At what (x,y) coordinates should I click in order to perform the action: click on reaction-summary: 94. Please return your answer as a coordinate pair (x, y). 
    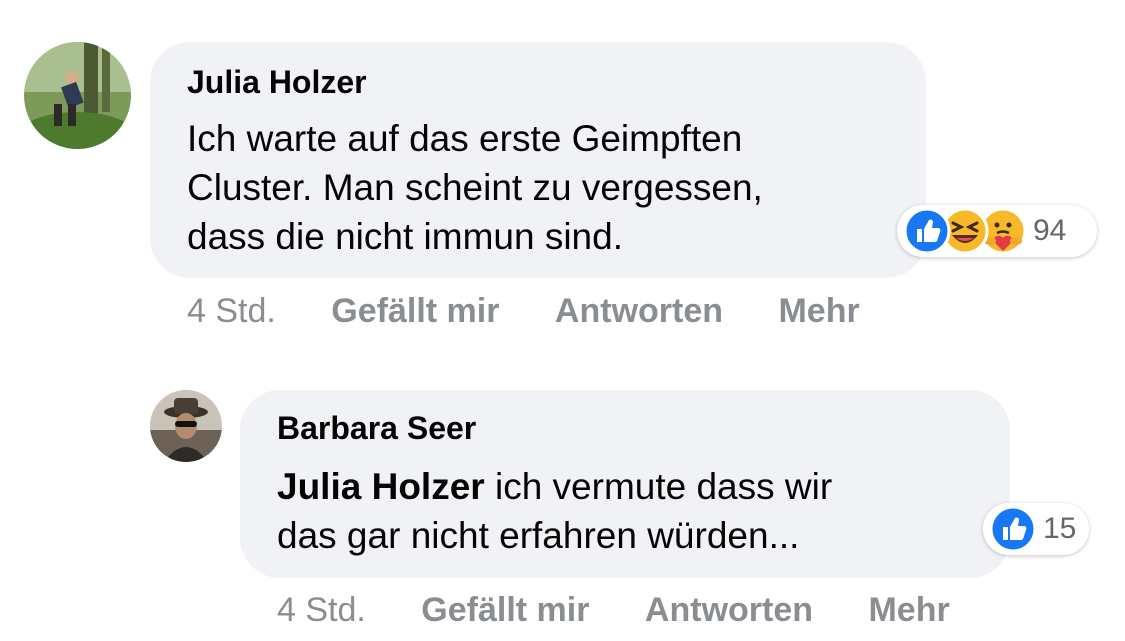
    Looking at the image, I should click on (997, 231).